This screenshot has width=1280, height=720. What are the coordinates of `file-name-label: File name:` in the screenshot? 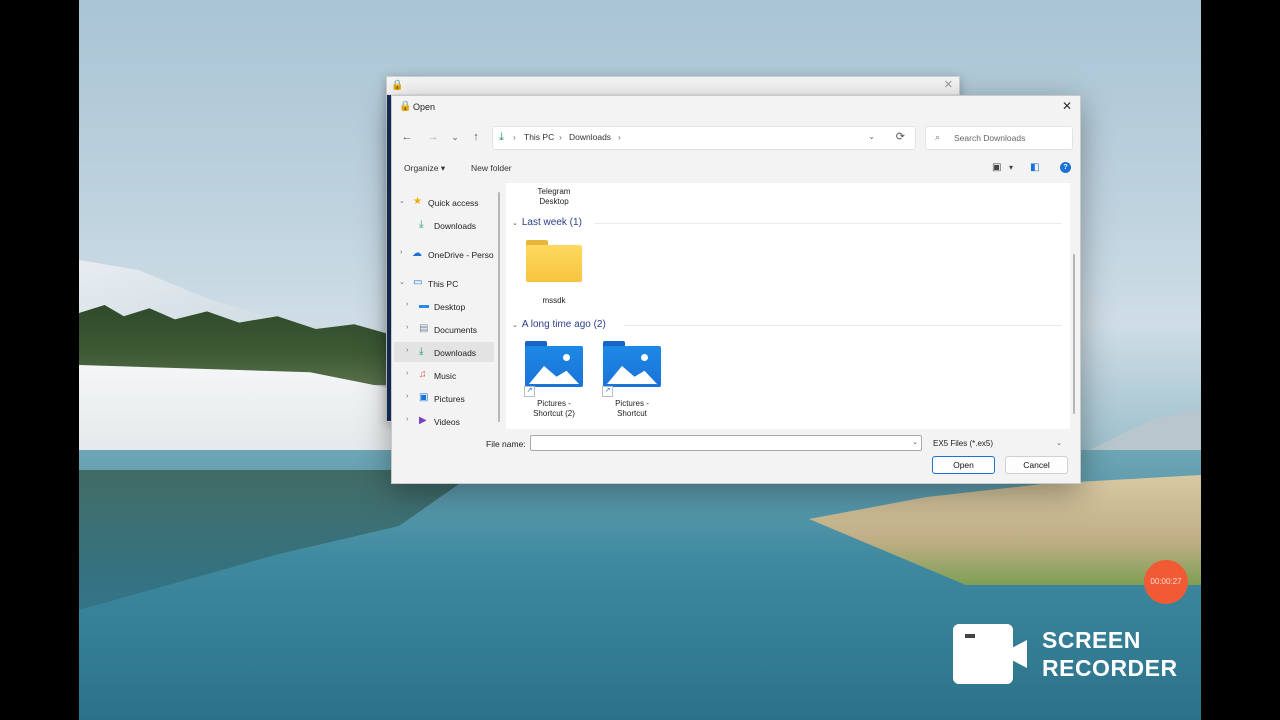 It's located at (506, 444).